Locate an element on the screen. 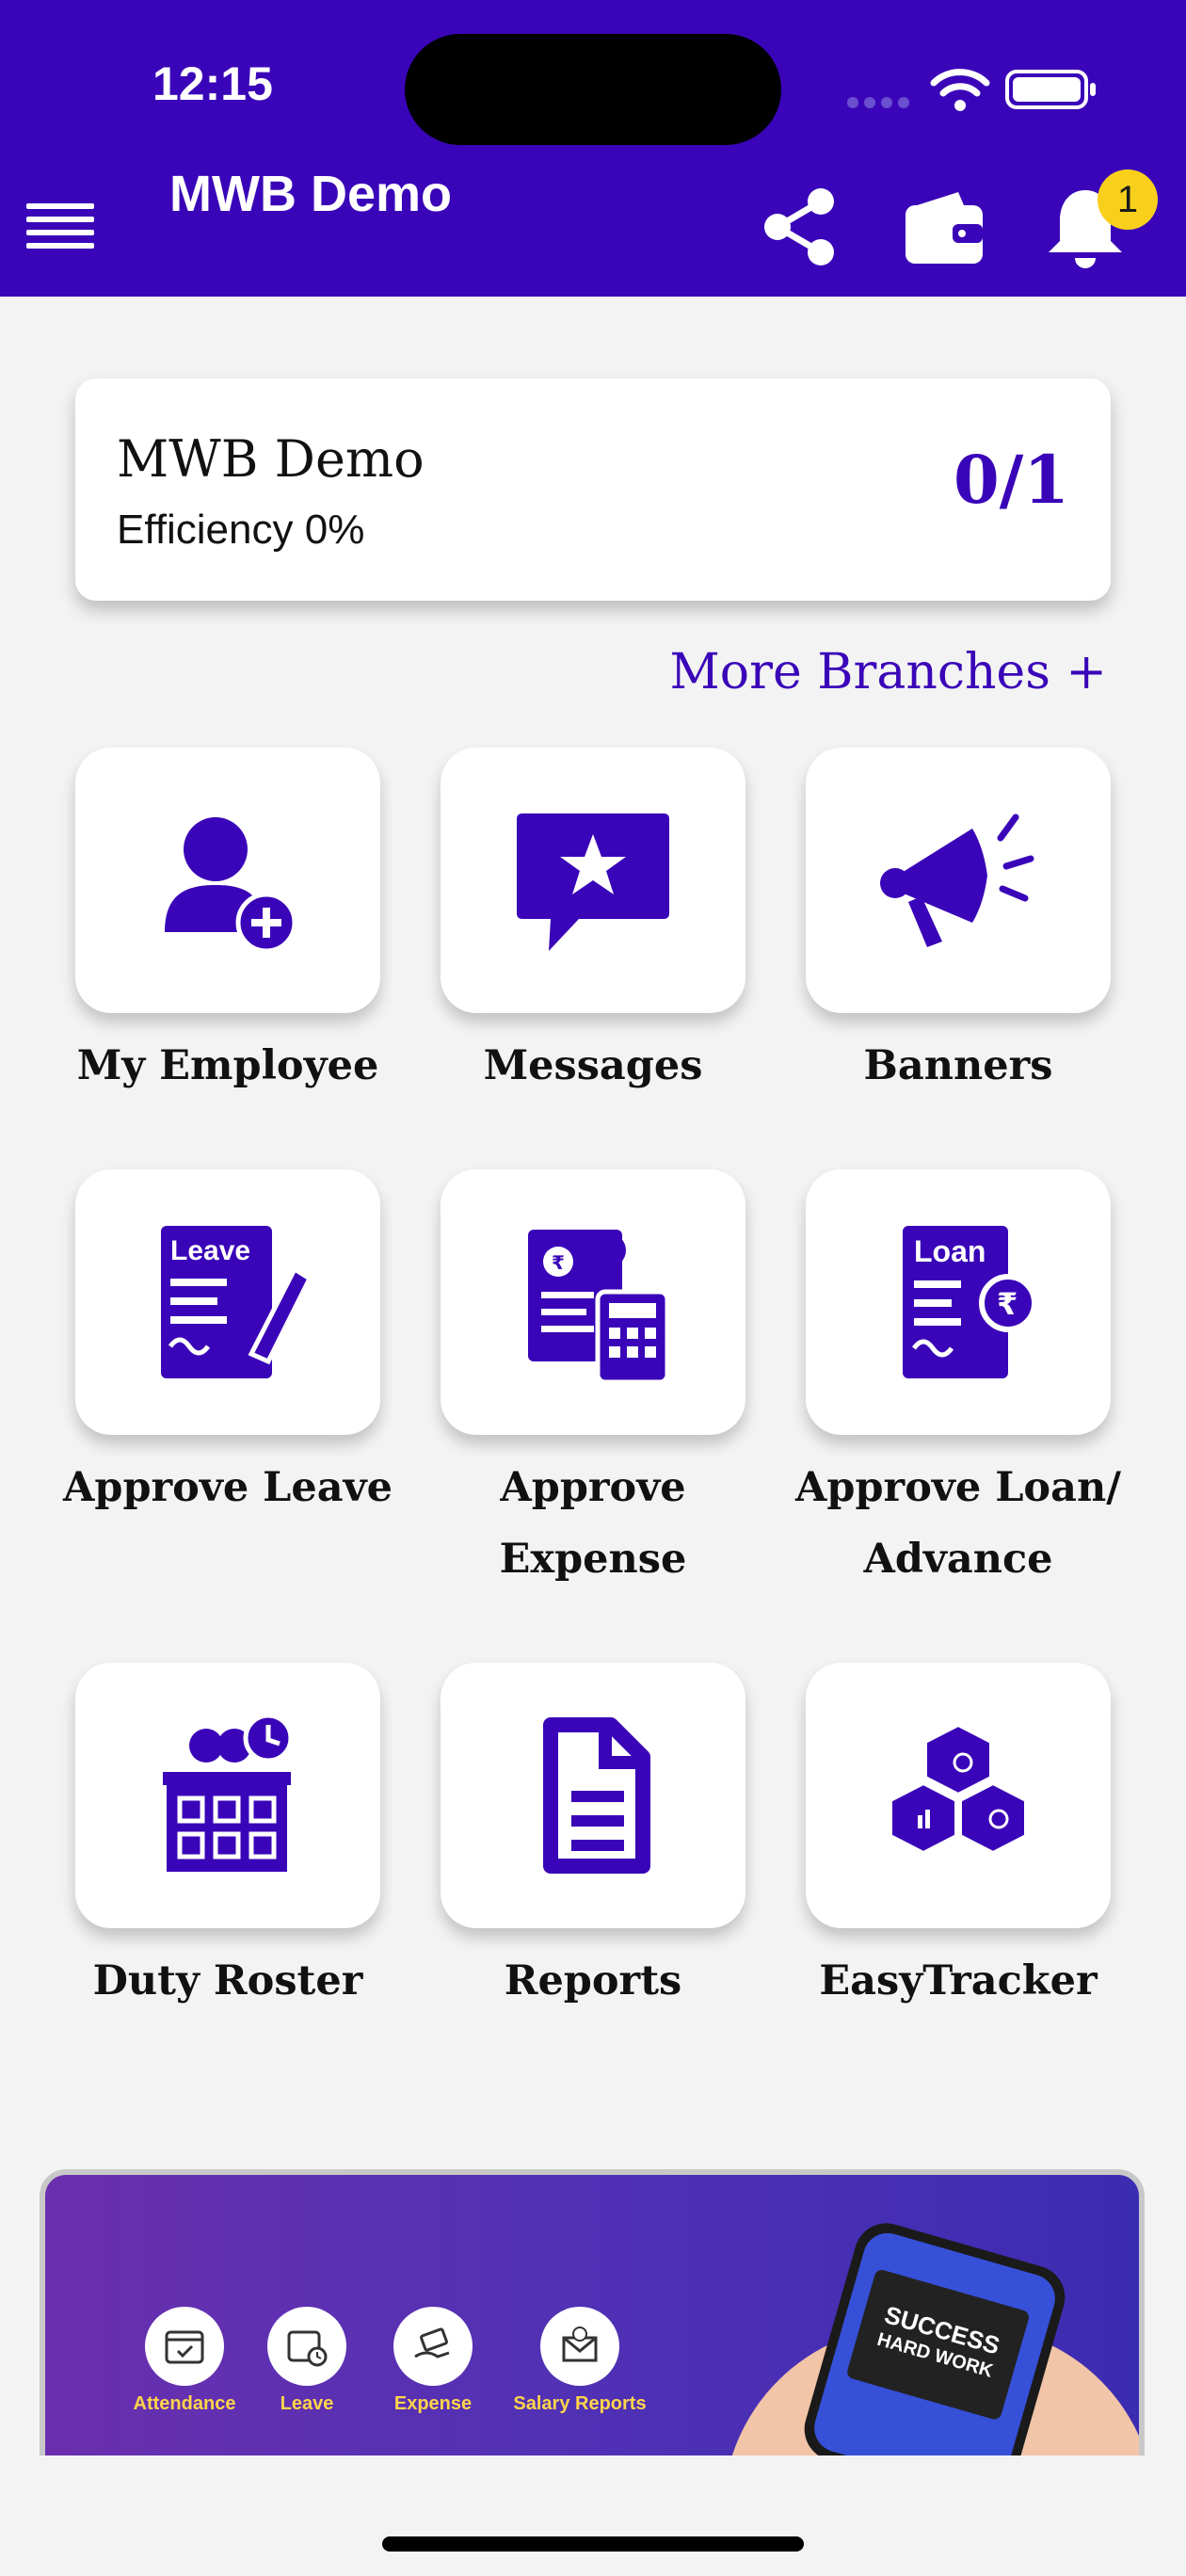 The width and height of the screenshot is (1186, 2576). message-star-icon is located at coordinates (593, 882).